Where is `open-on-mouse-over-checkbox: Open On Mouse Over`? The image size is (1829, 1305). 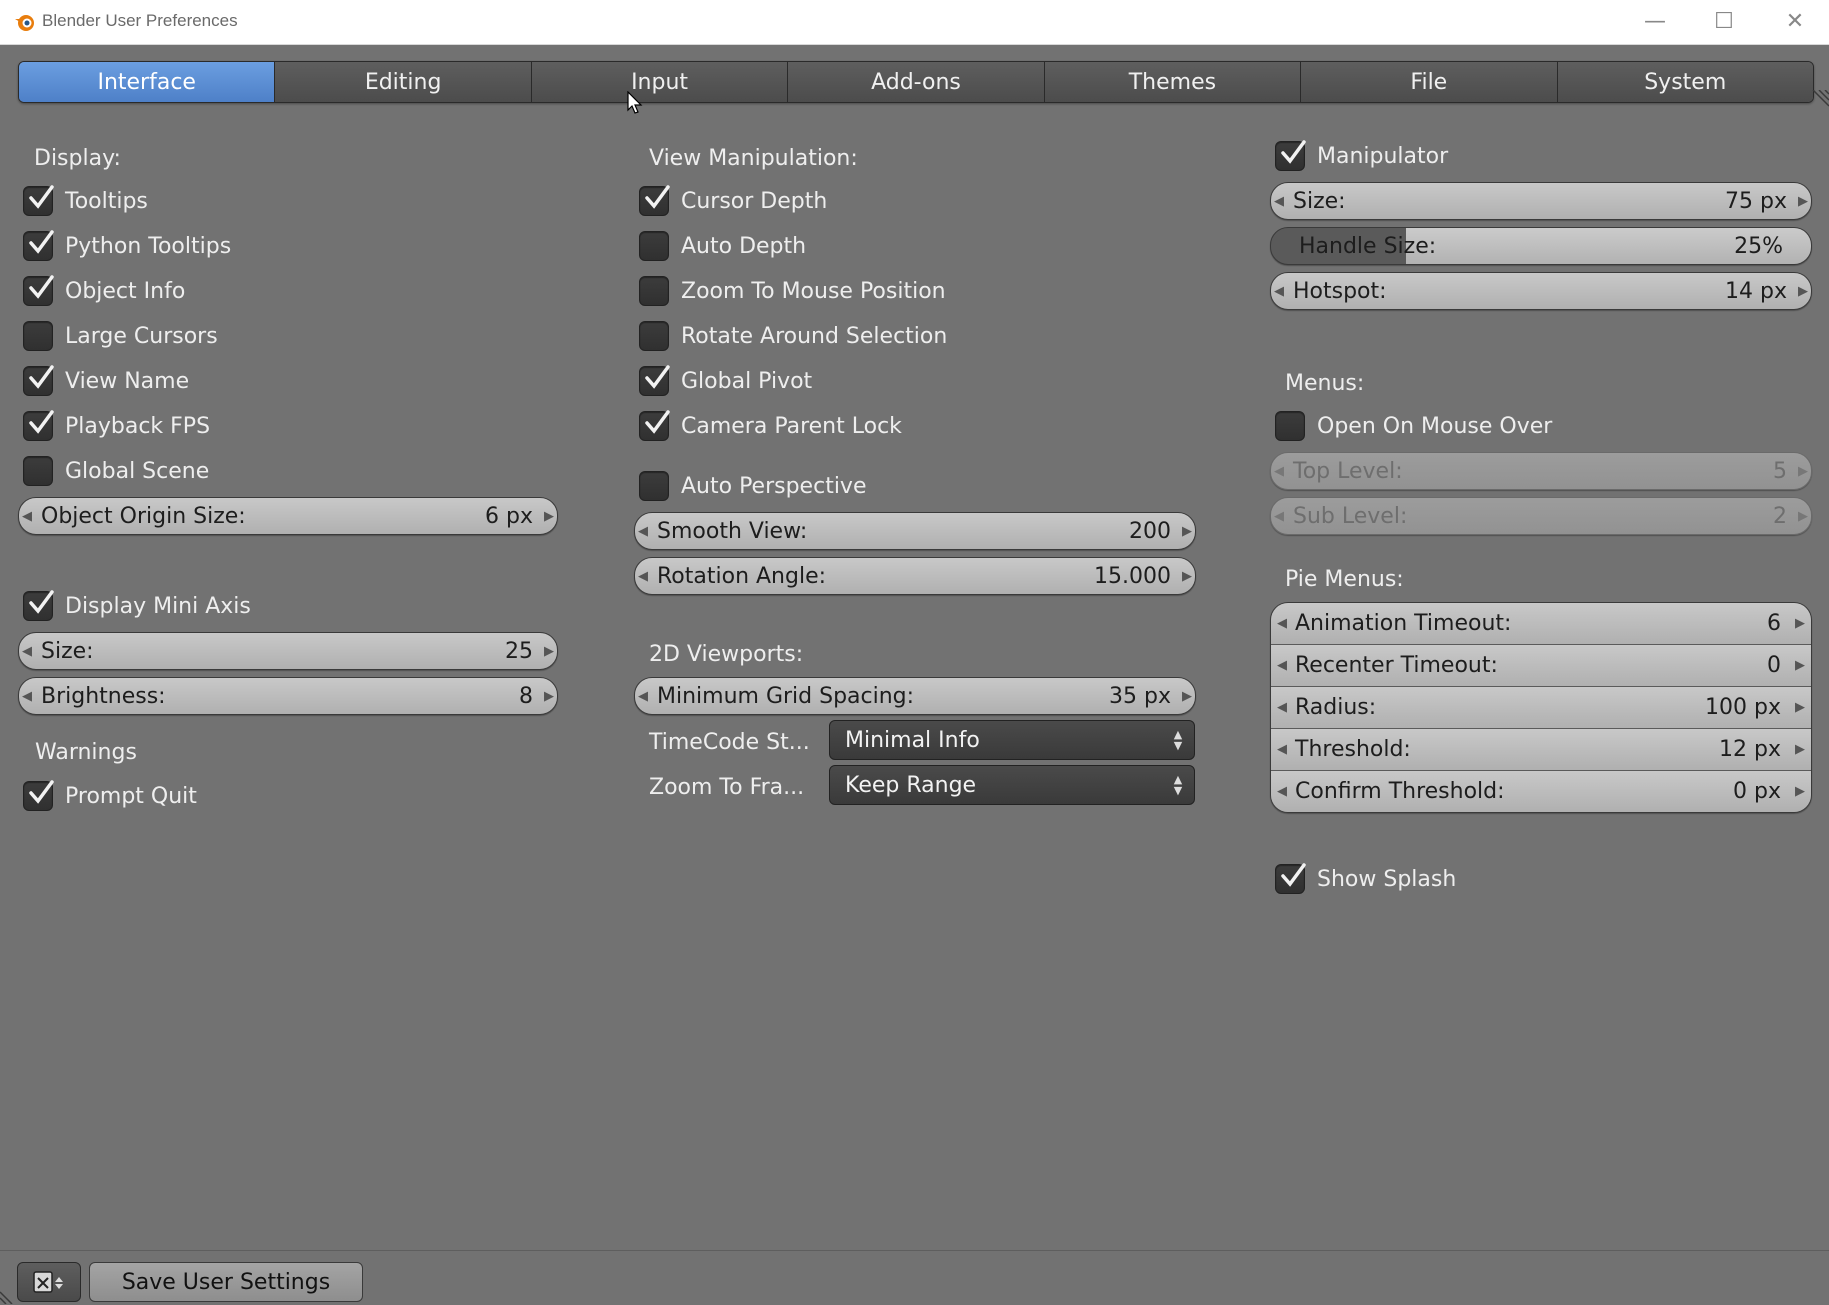 open-on-mouse-over-checkbox: Open On Mouse Over is located at coordinates (1413, 426).